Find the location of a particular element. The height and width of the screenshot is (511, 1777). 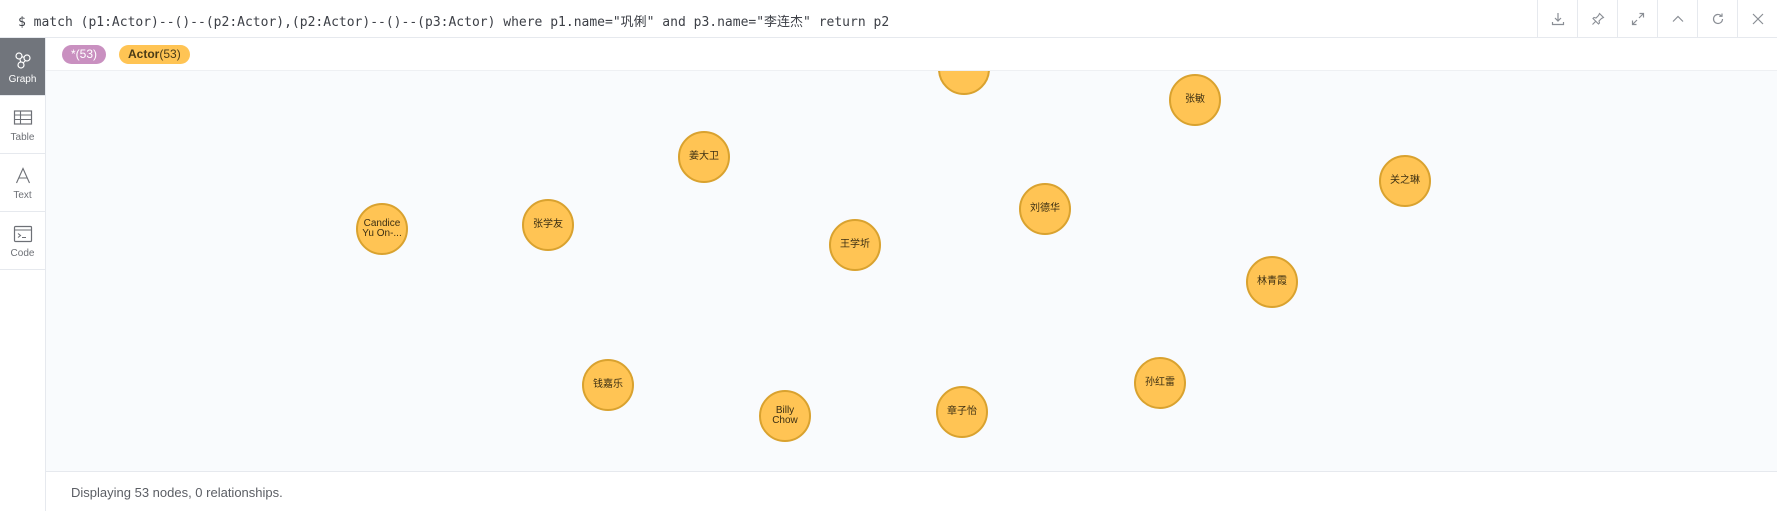

download-icon is located at coordinates (1557, 19).